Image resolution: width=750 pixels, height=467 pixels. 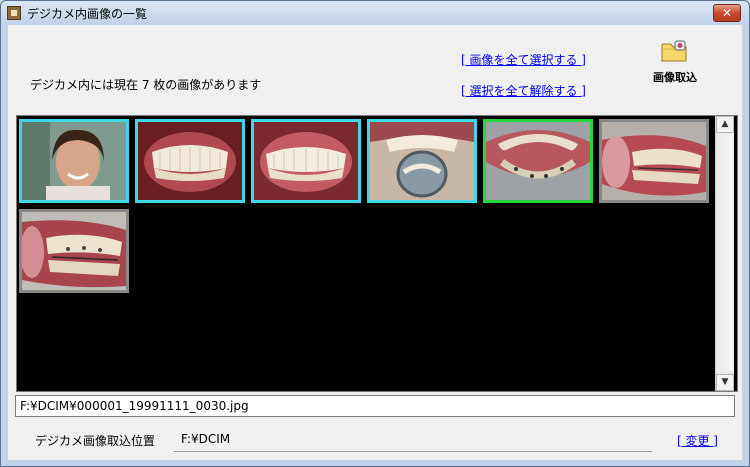 I want to click on thumbnail-portrait, so click(x=74, y=161).